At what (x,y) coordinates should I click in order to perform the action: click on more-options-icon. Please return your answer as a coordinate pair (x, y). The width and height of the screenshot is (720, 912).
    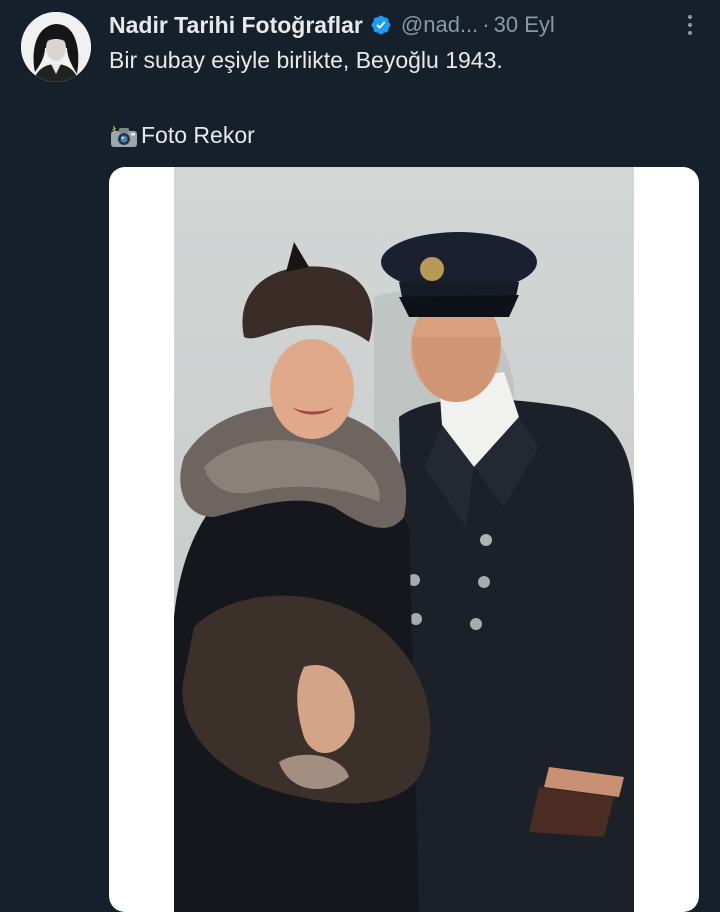
    Looking at the image, I should click on (690, 25).